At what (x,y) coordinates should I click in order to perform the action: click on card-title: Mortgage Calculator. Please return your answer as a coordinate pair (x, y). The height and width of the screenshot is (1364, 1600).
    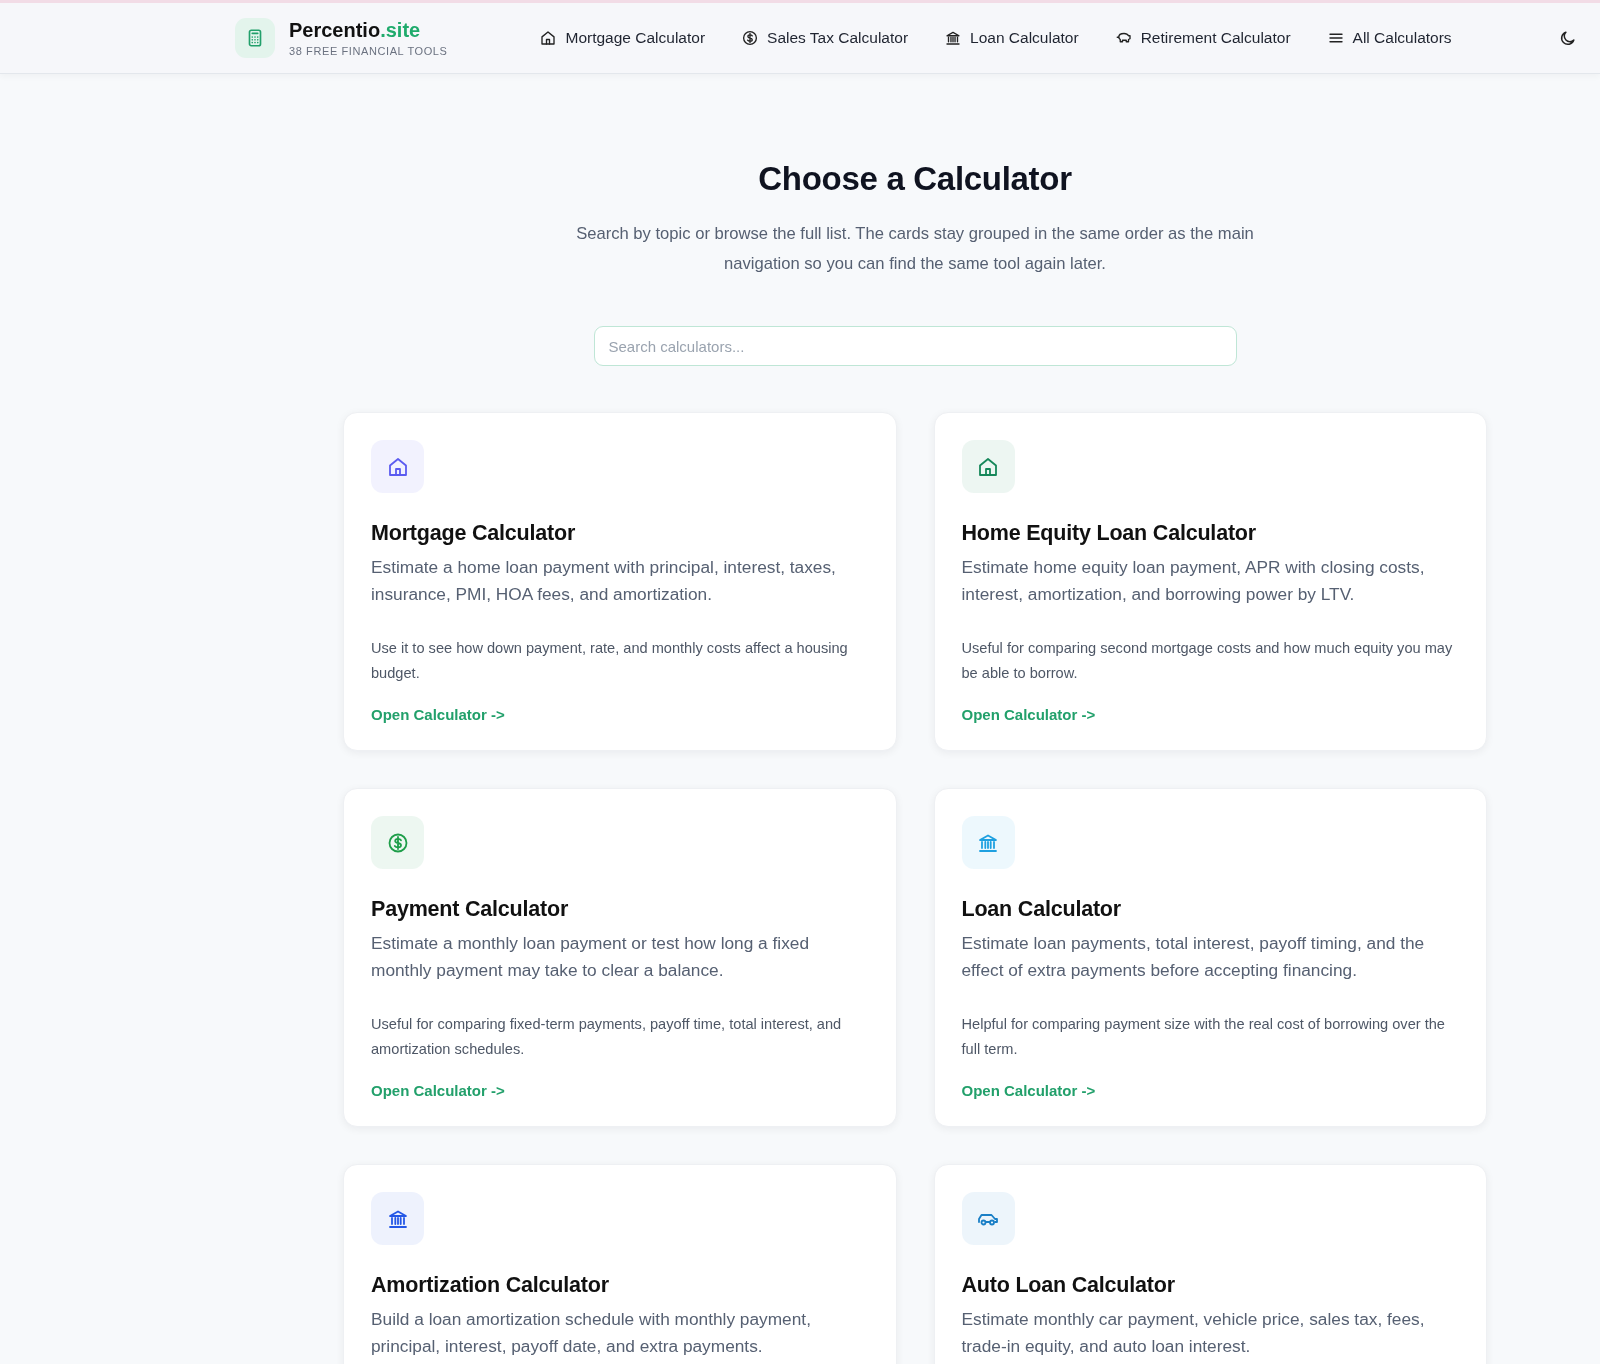
    Looking at the image, I should click on (474, 533).